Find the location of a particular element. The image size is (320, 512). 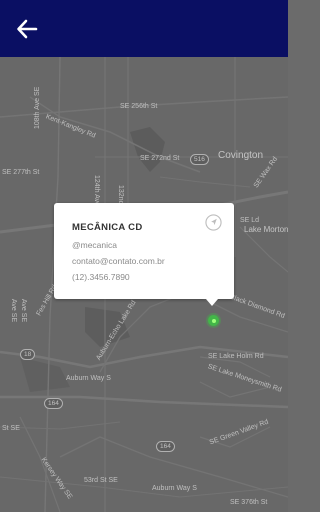

map-label: 108th Ave SE is located at coordinates (37, 107).